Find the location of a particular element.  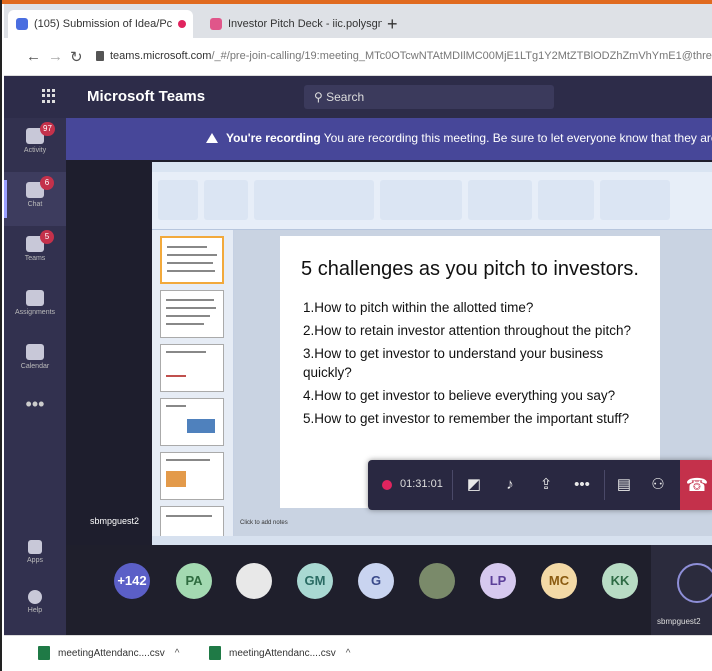

self-video-tile: sbmpguest2 is located at coordinates (681, 590).